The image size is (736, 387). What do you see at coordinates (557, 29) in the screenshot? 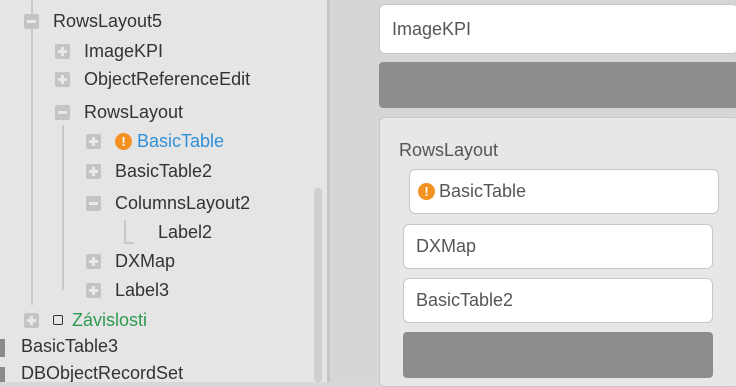
I see `card-imagekpi: ImageKPI` at bounding box center [557, 29].